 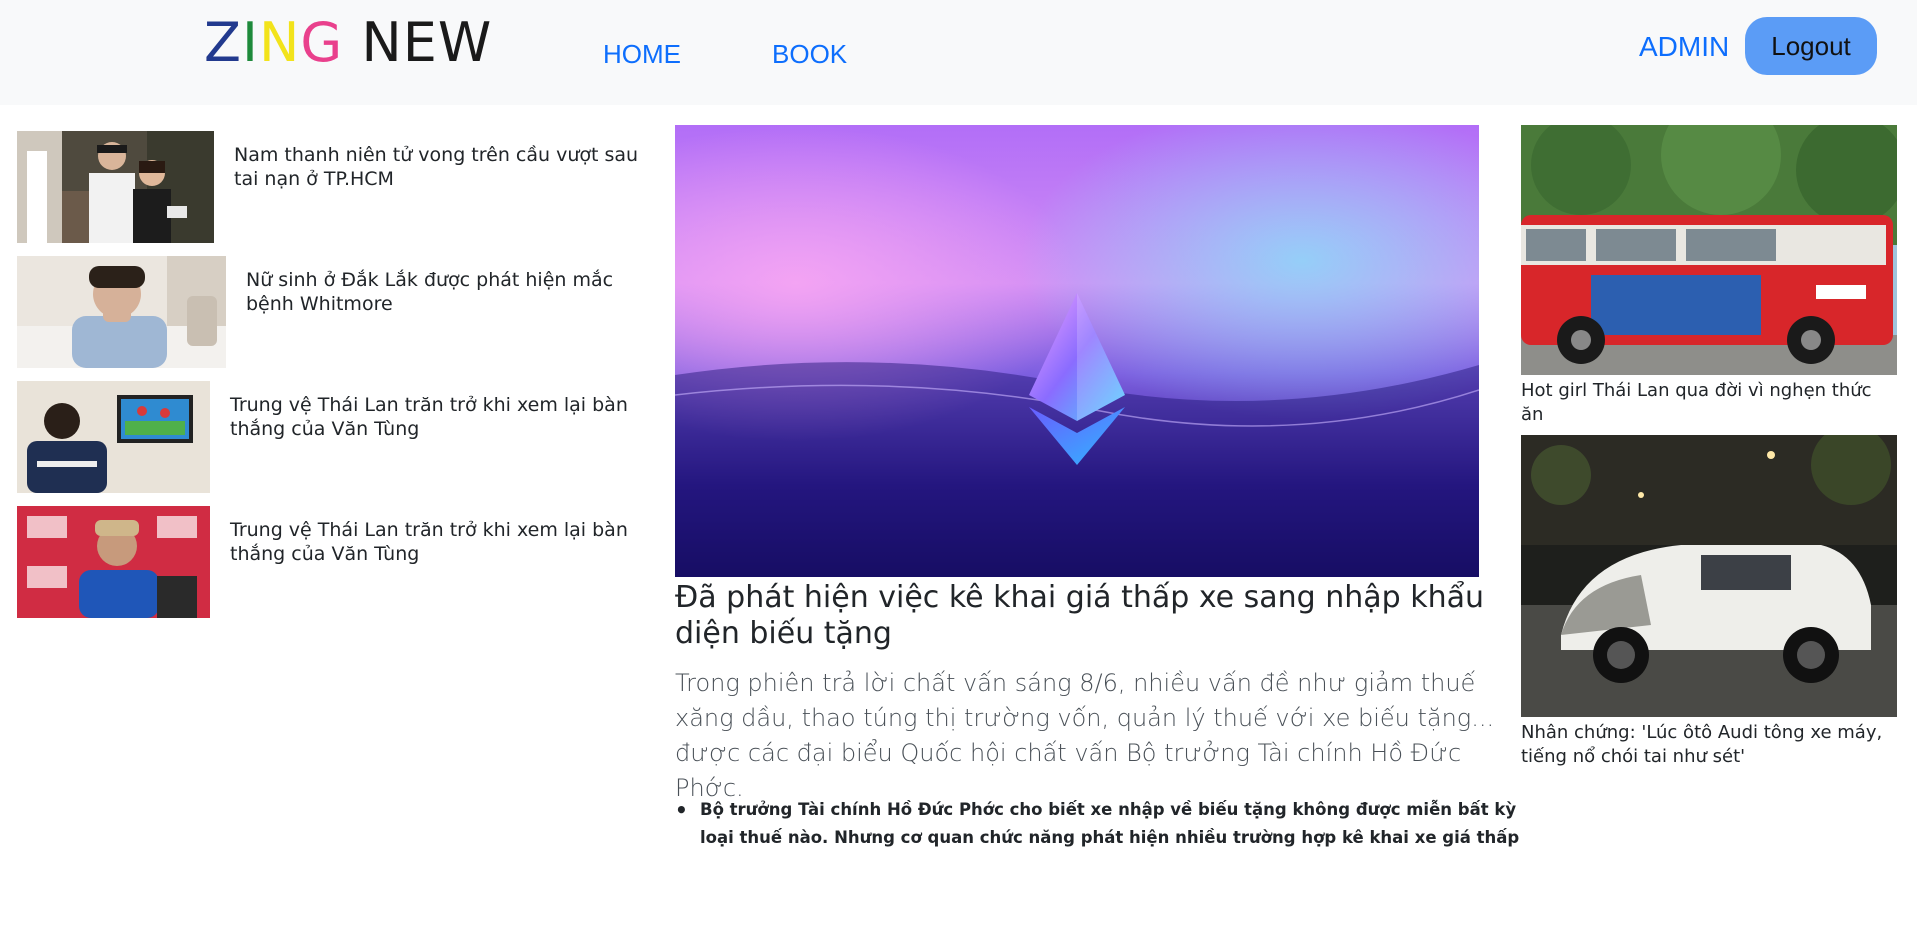 I want to click on nav-home-link: HOME, so click(x=642, y=54).